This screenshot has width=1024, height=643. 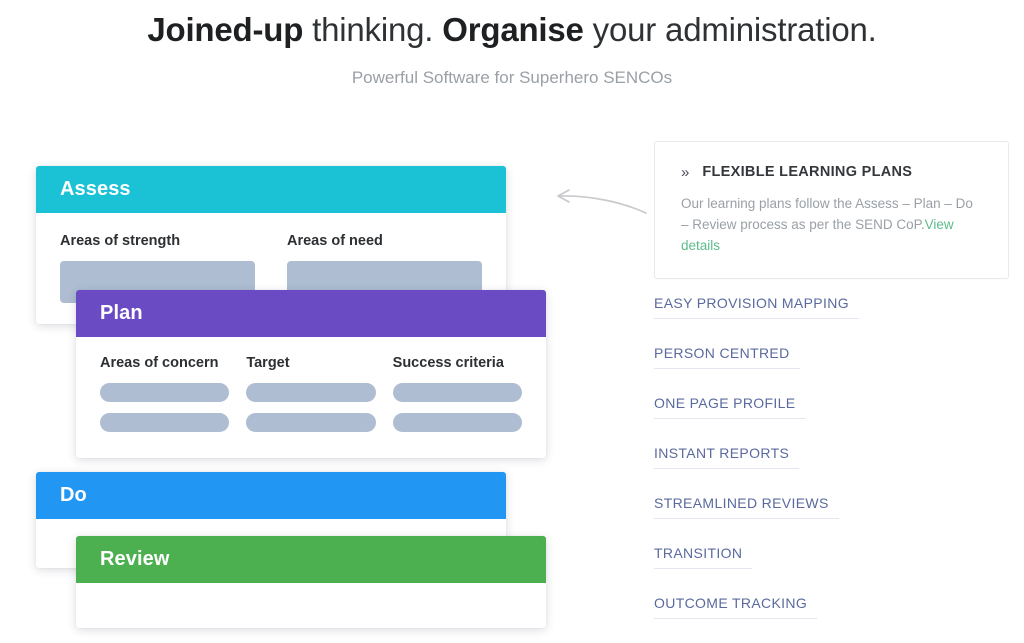 What do you see at coordinates (448, 363) in the screenshot?
I see `mock-column-label: Success criteria` at bounding box center [448, 363].